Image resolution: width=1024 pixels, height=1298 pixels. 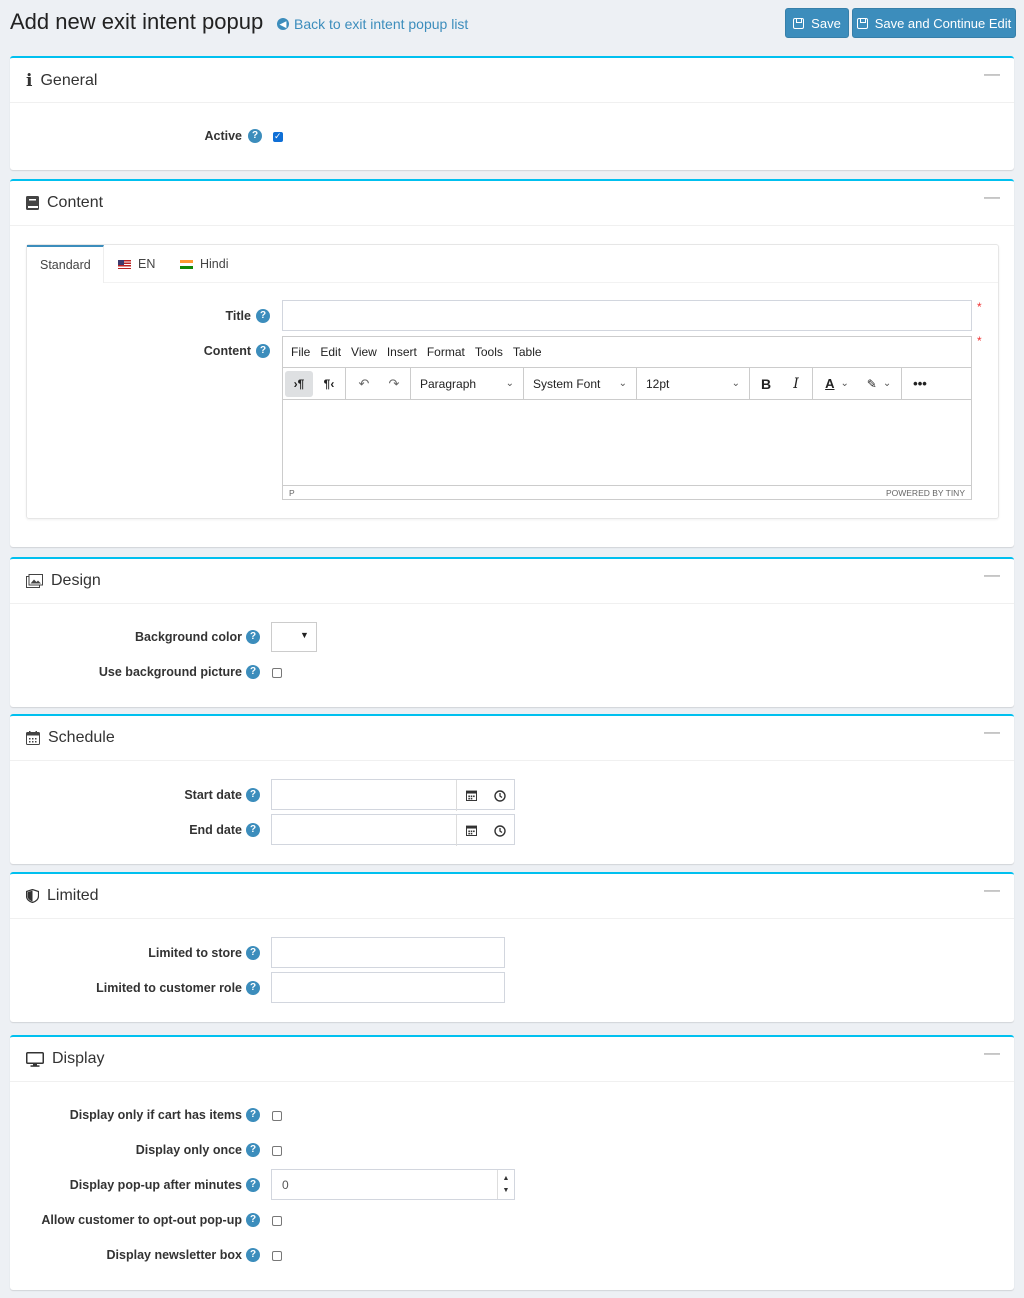 I want to click on chevron-down-icon: ⌄, so click(x=509, y=383).